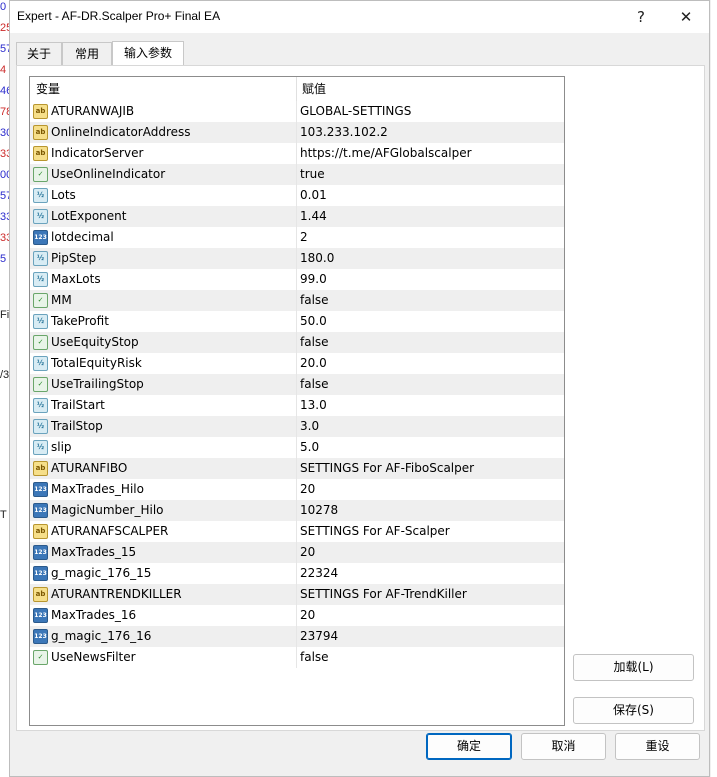 The height and width of the screenshot is (777, 717). Describe the element at coordinates (74, 258) in the screenshot. I see `parameter-name: PipStep` at that location.